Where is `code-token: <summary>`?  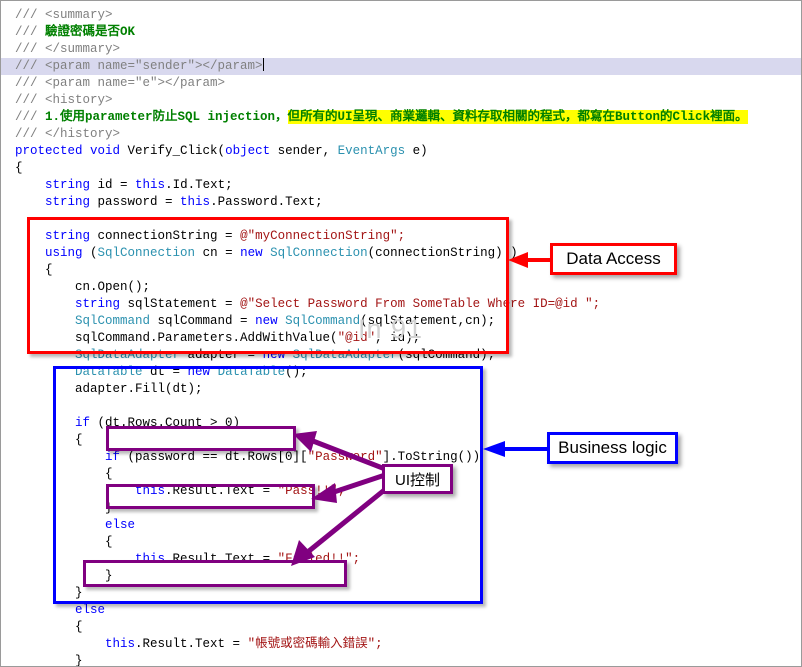
code-token: <summary> is located at coordinates (79, 15).